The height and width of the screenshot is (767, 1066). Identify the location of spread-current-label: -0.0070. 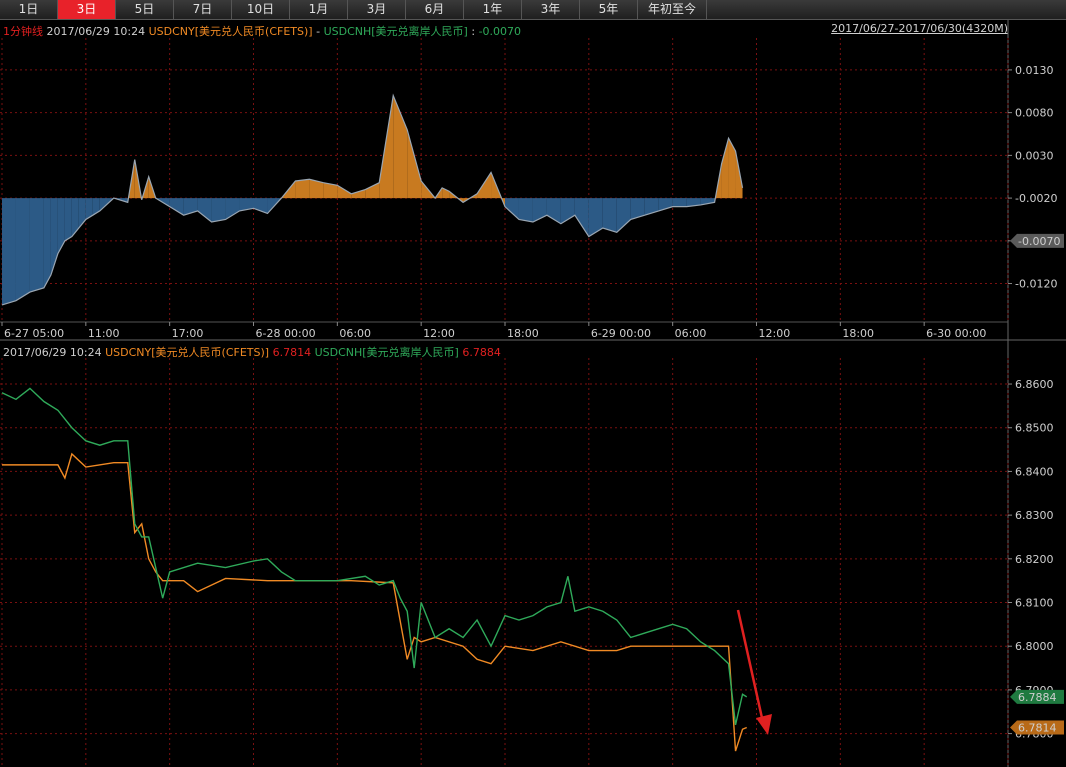
(1039, 241).